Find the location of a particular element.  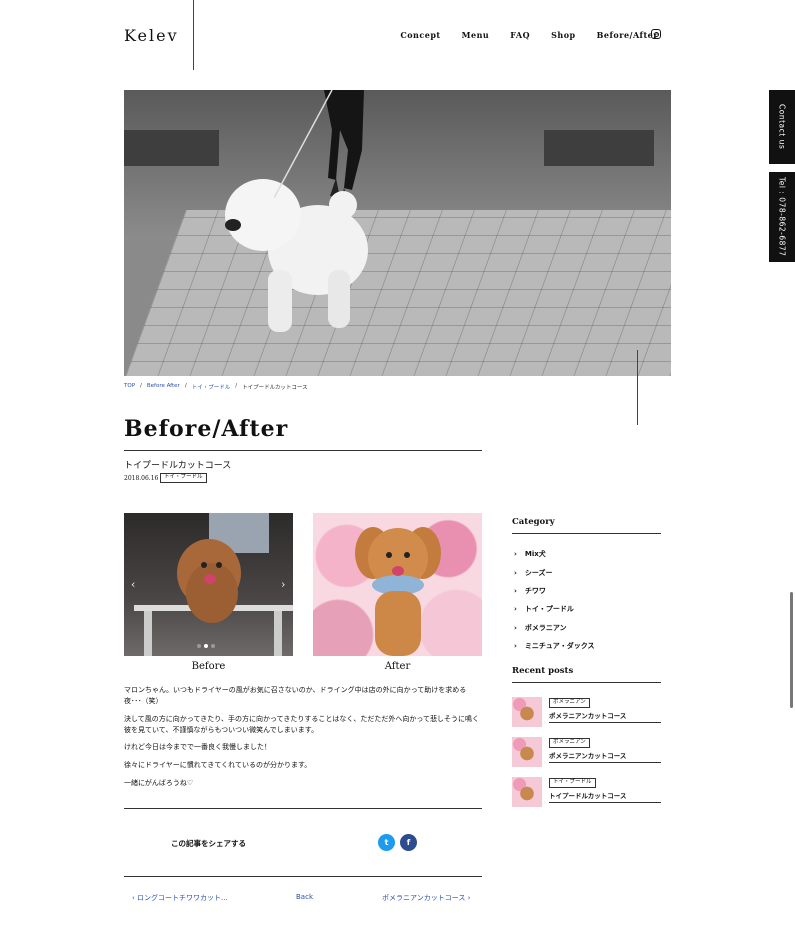

contact-tab: Contact us is located at coordinates (782, 127).